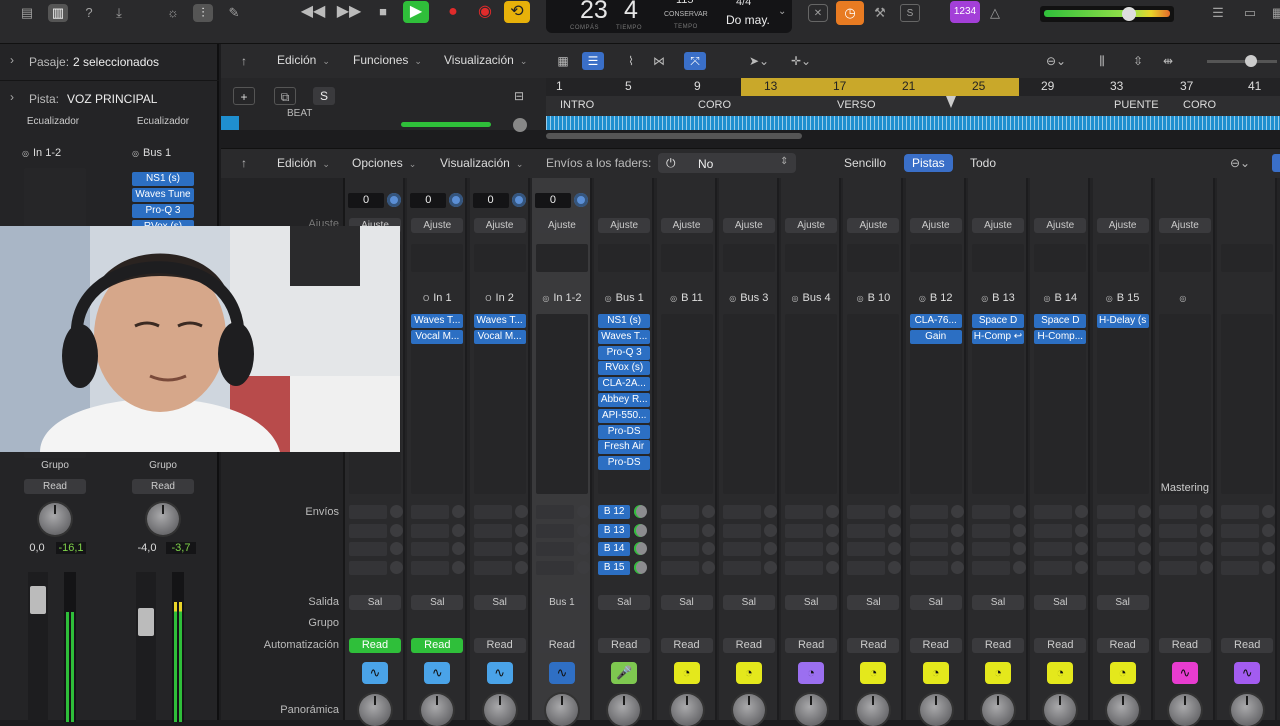 The image size is (1280, 726). Describe the element at coordinates (313, 12) in the screenshot. I see `rewind-button: ◀◀` at that location.